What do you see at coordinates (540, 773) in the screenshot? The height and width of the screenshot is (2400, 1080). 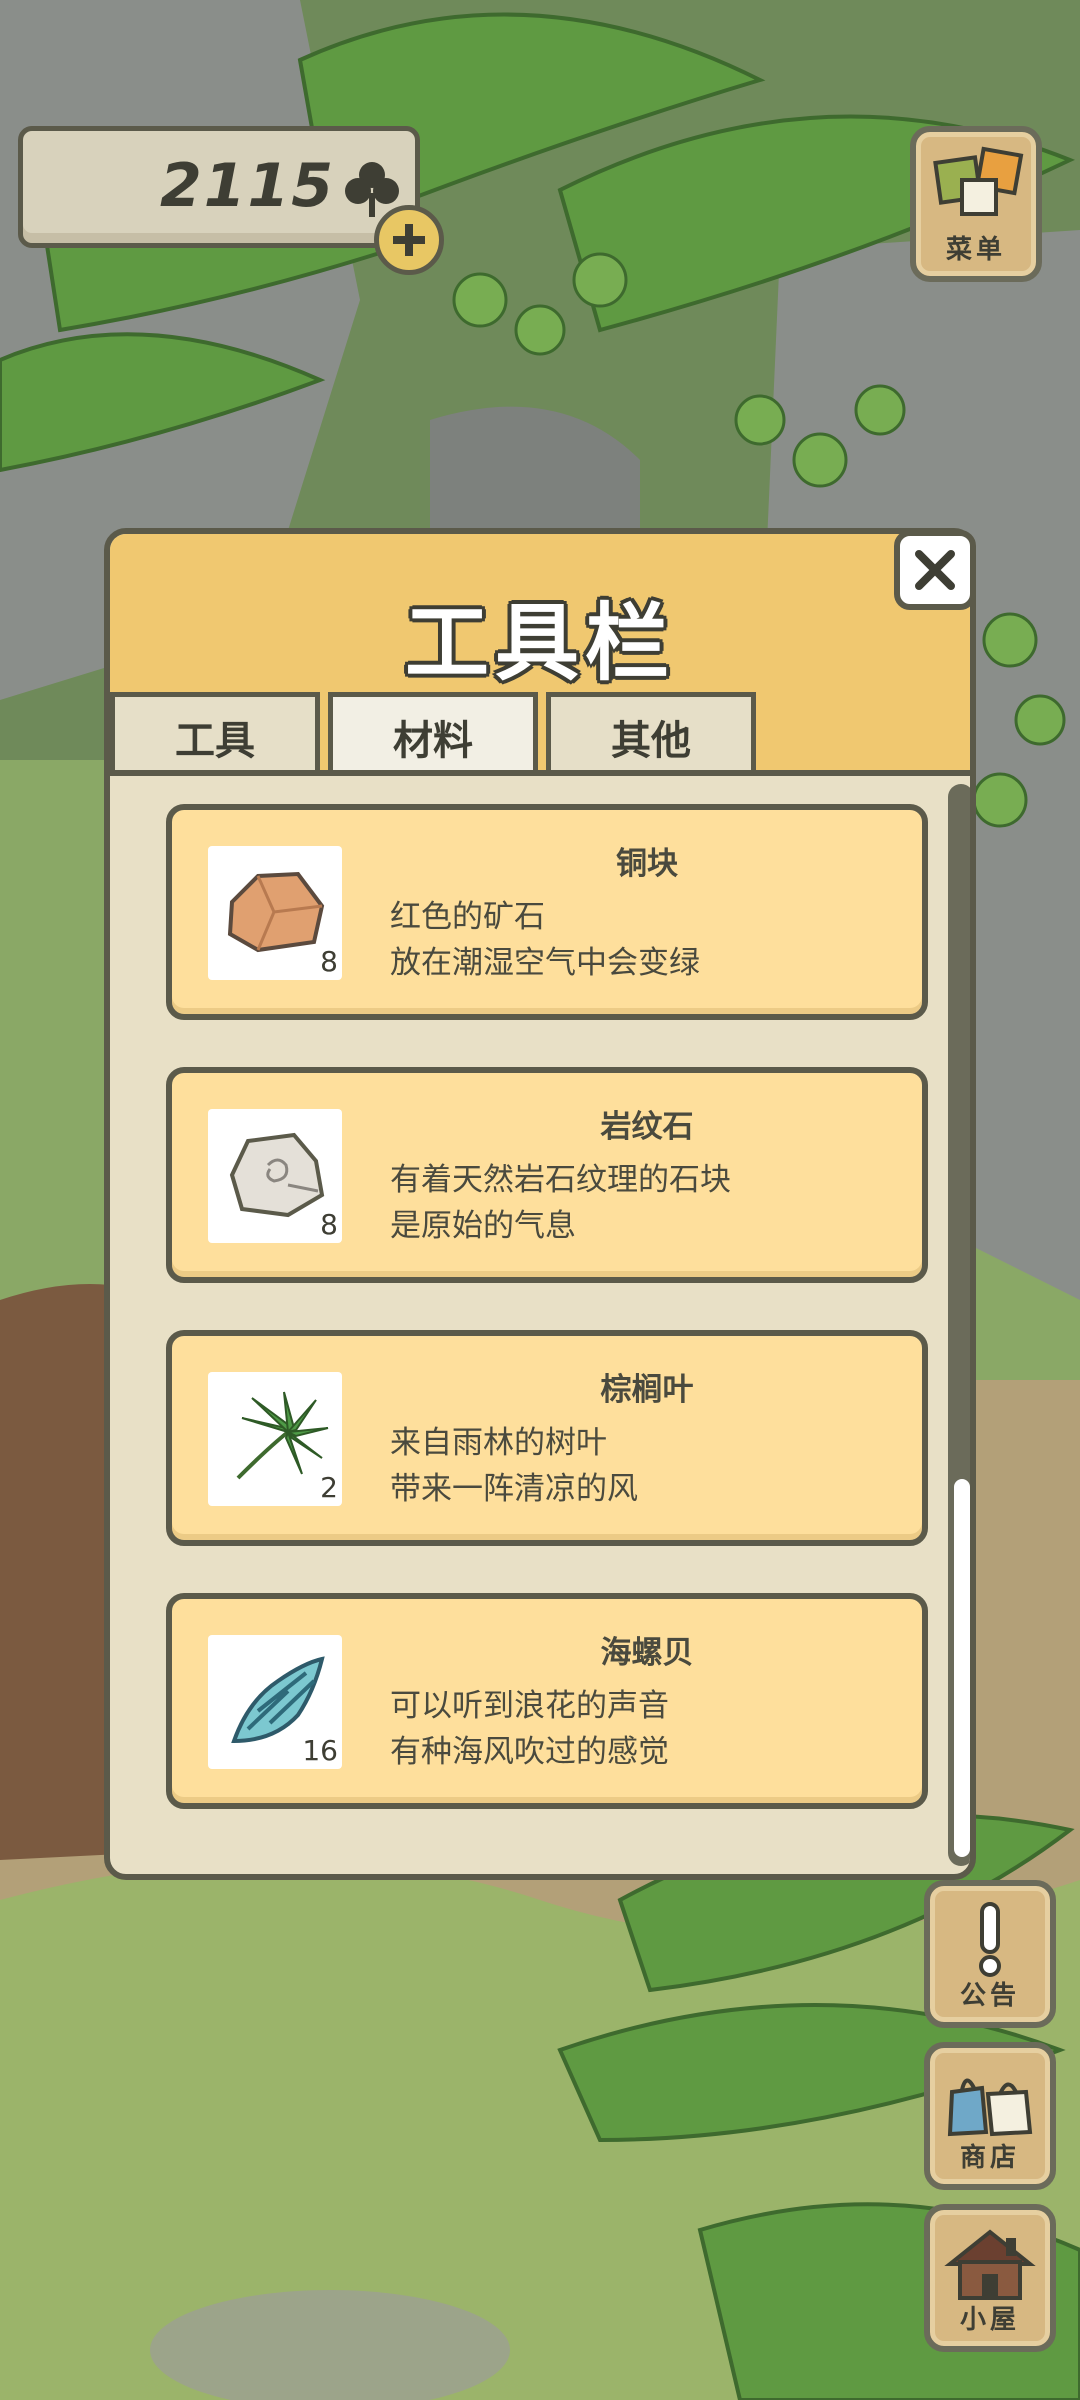 I see `tab-divider` at bounding box center [540, 773].